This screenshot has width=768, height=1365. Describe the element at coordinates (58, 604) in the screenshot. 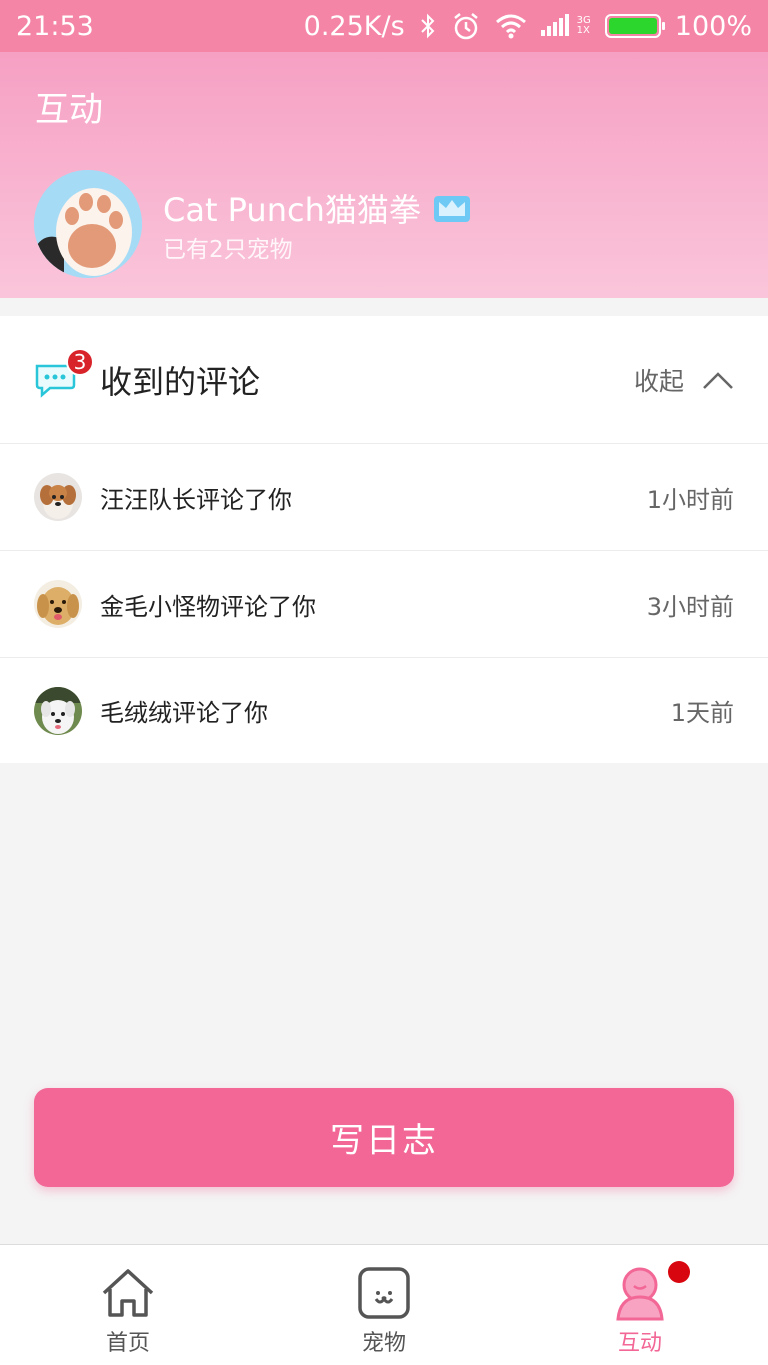

I see `golden-retriever-avatar` at that location.